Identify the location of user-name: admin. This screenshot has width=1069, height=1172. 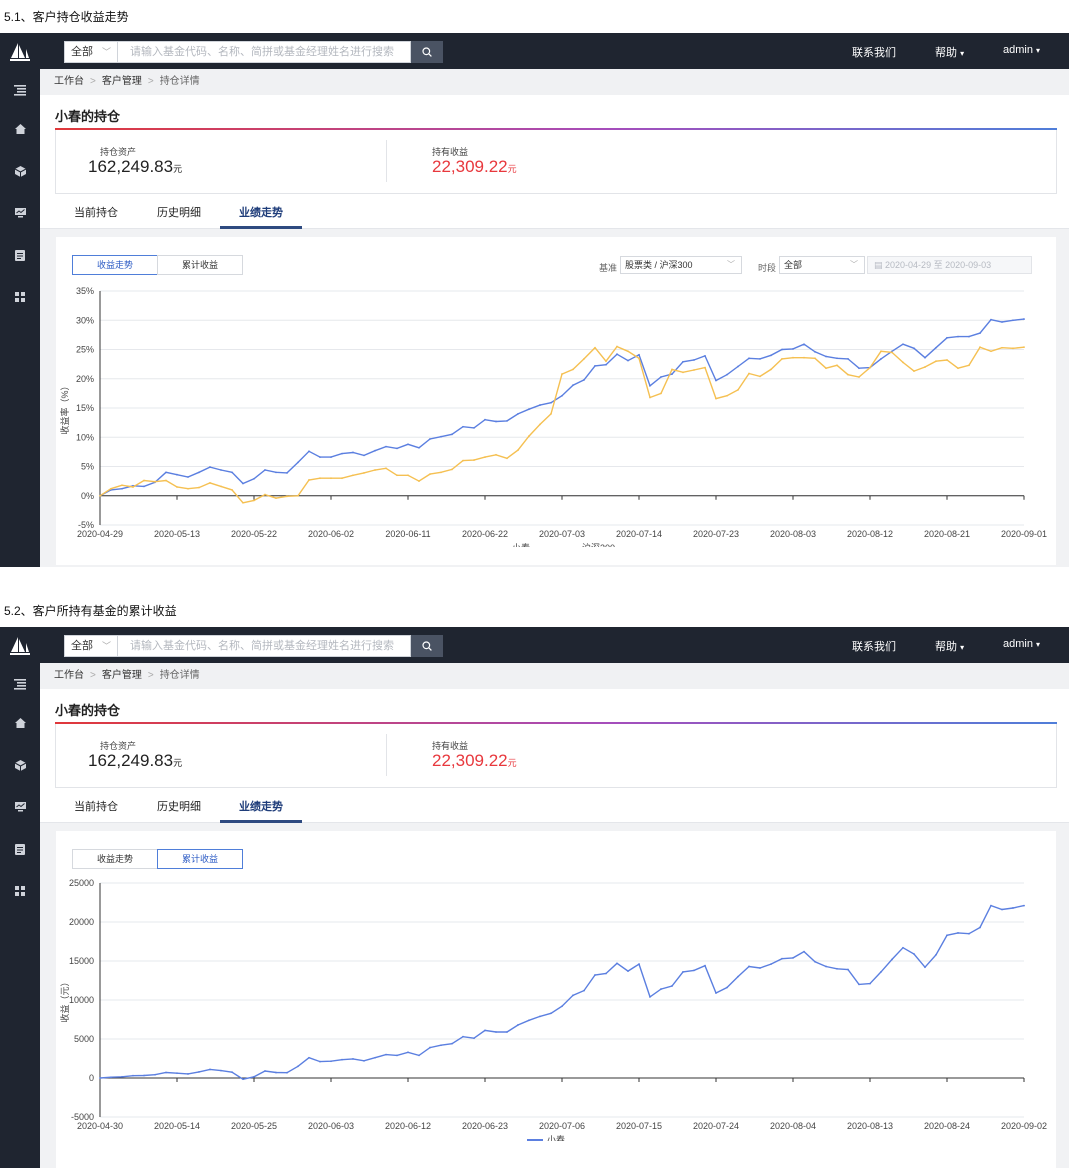
(1018, 644).